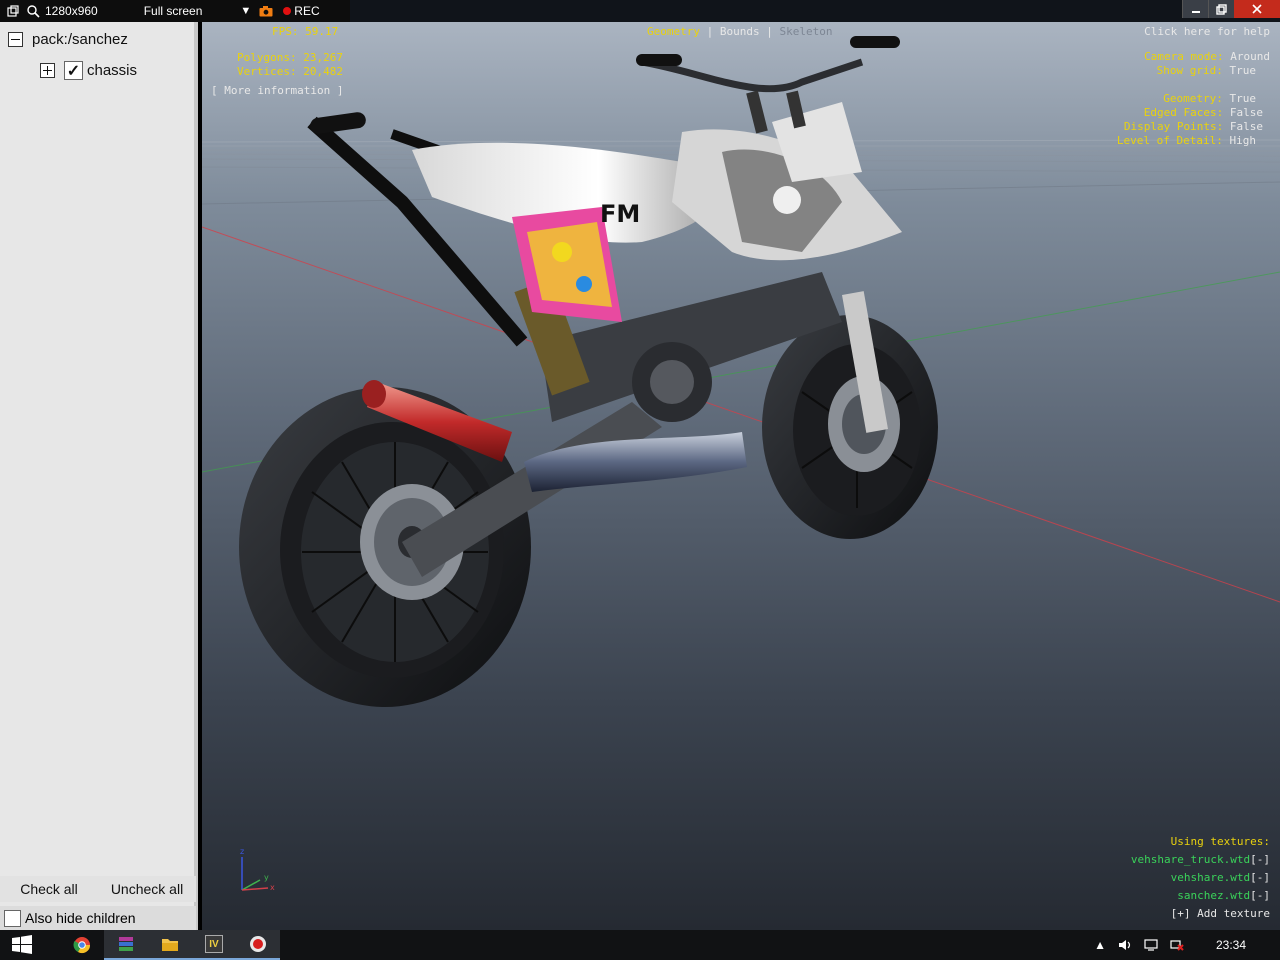 The width and height of the screenshot is (1280, 960). I want to click on taskbar: IV ▲ 23:34, so click(640, 945).